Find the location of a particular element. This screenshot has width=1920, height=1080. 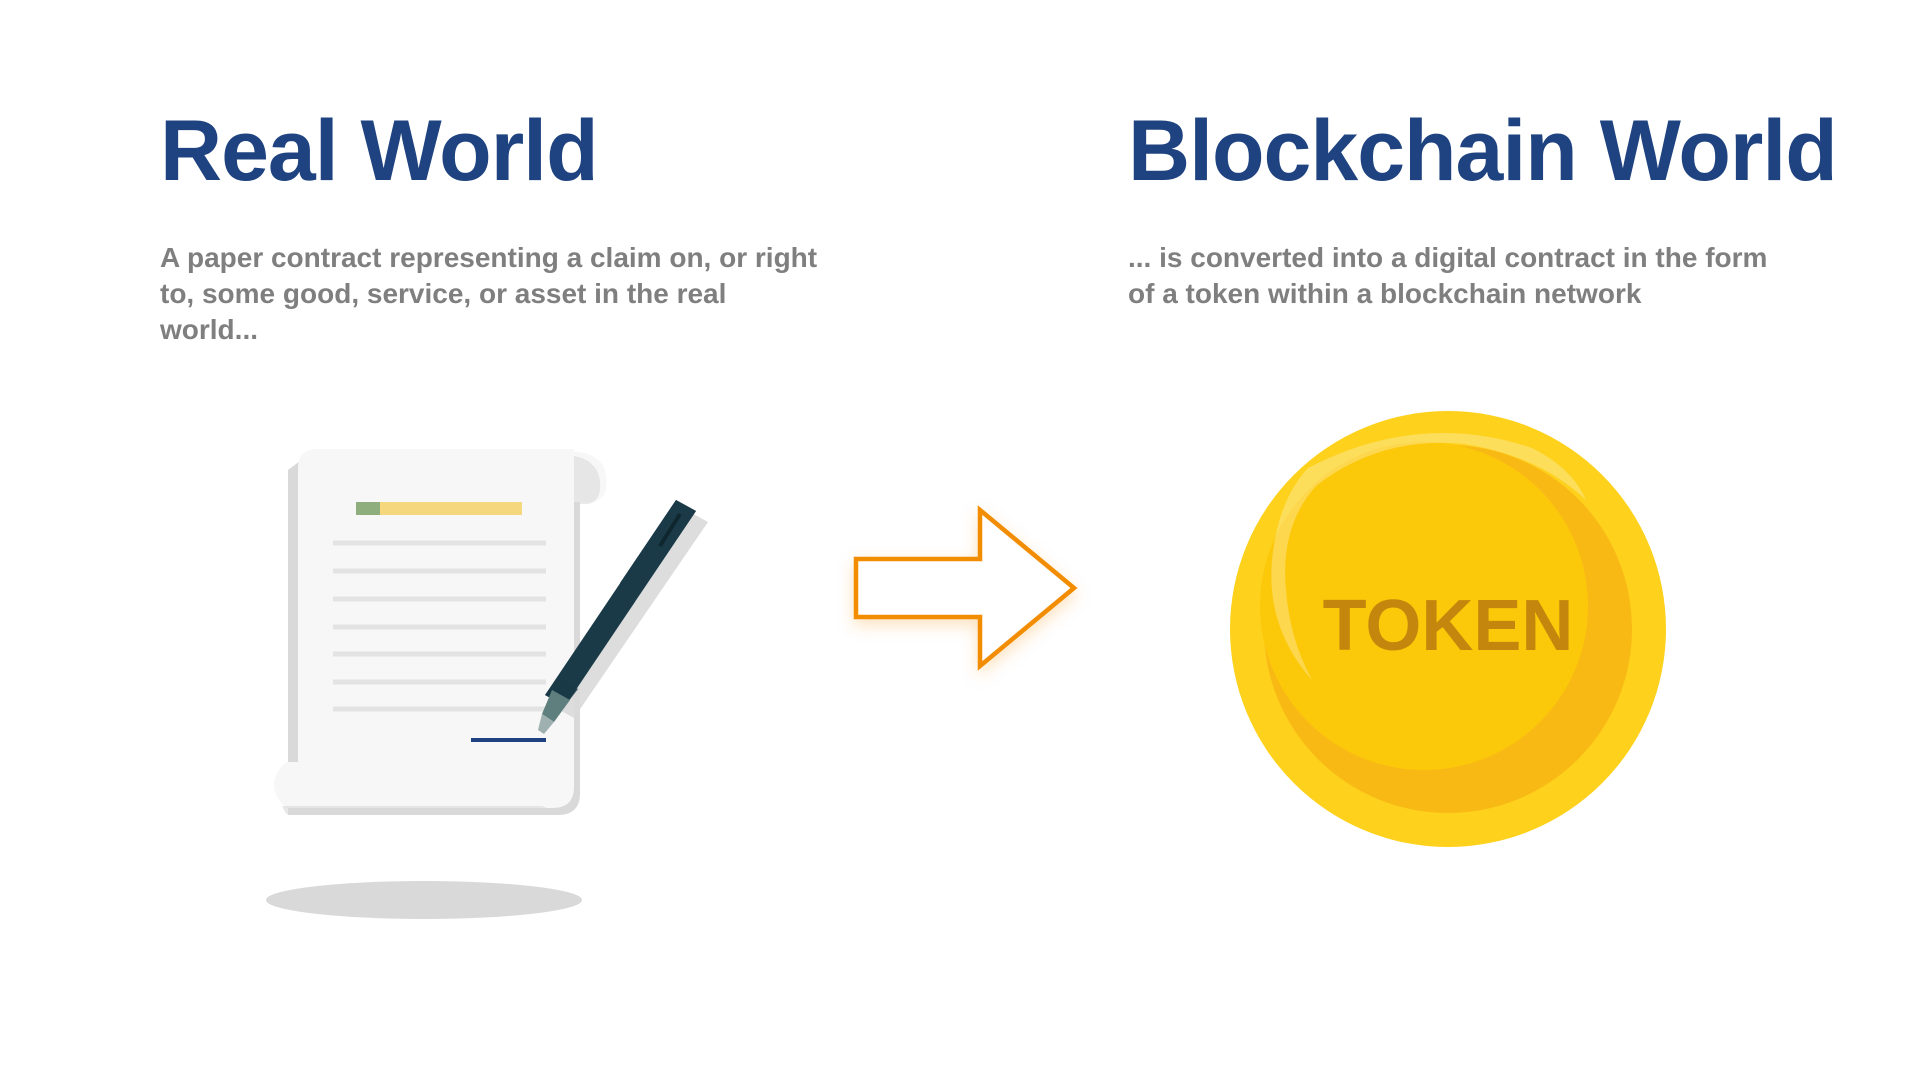

document-title-bar is located at coordinates (439, 508).